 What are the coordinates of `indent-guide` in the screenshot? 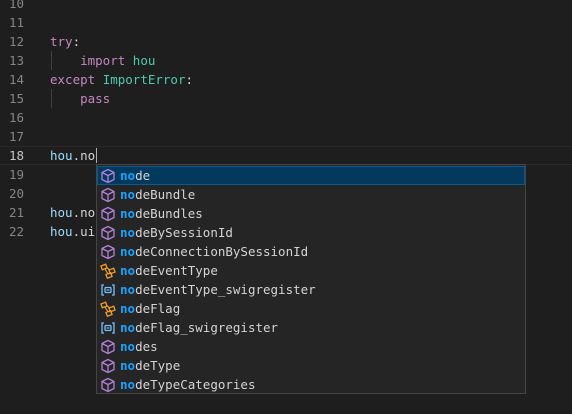 It's located at (51, 98).